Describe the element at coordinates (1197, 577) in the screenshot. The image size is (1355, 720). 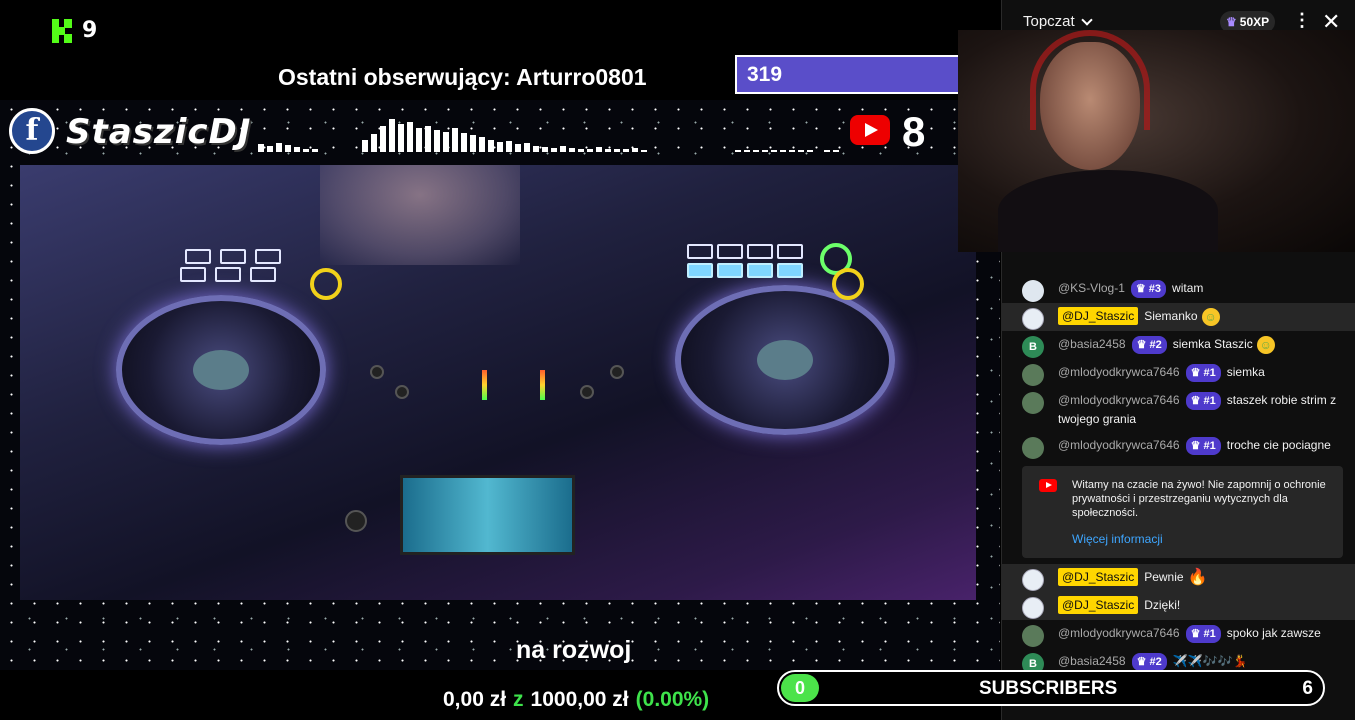
I see `fire-icon: 🔥` at that location.